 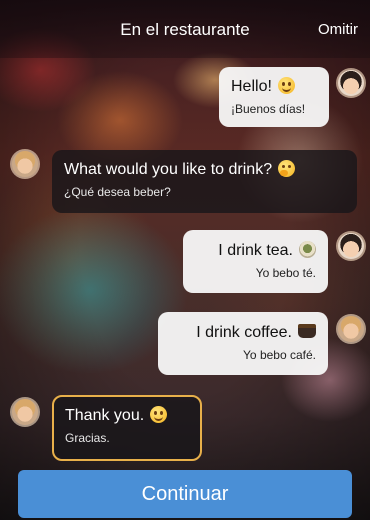 What do you see at coordinates (274, 97) in the screenshot?
I see `message-bubble-hello: Hello! ¡Buenos días!` at bounding box center [274, 97].